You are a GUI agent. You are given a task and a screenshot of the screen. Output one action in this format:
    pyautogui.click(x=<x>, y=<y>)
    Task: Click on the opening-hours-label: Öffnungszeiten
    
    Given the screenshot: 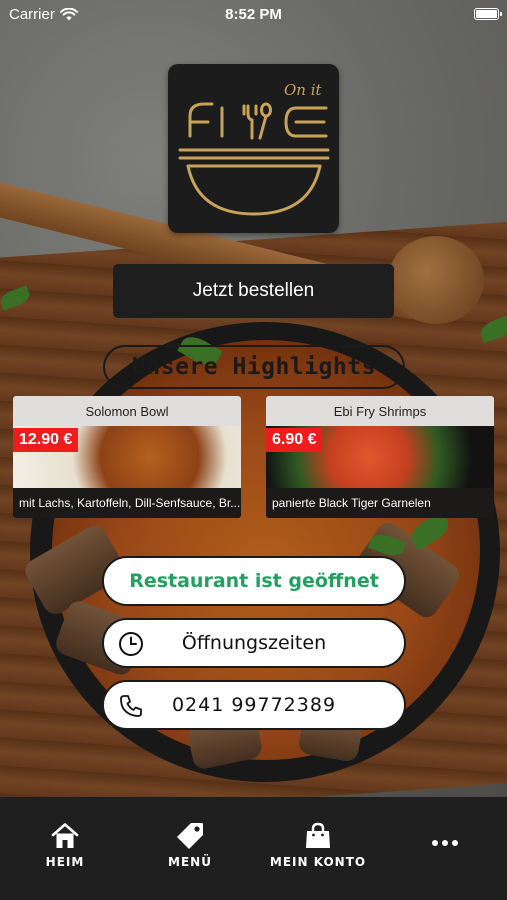 What is the action you would take?
    pyautogui.click(x=254, y=643)
    